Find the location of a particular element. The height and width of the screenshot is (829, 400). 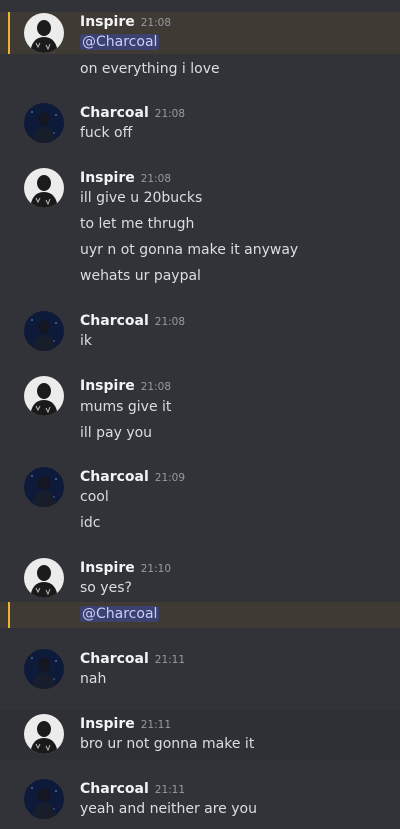

message-text: on everything i love is located at coordinates (150, 69).